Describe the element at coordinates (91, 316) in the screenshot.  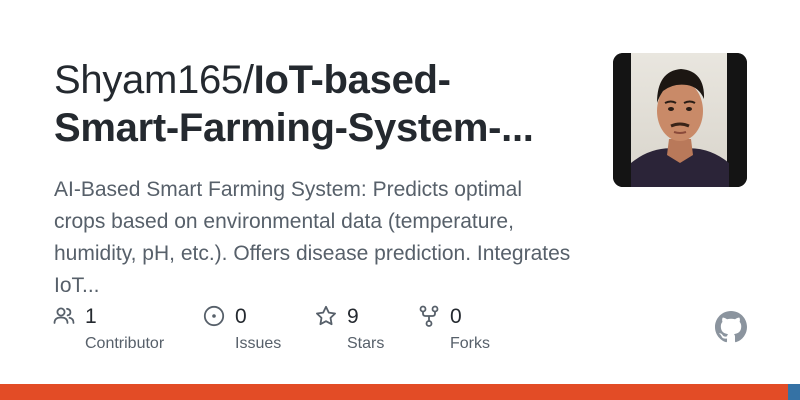
I see `contributors-count: 1` at that location.